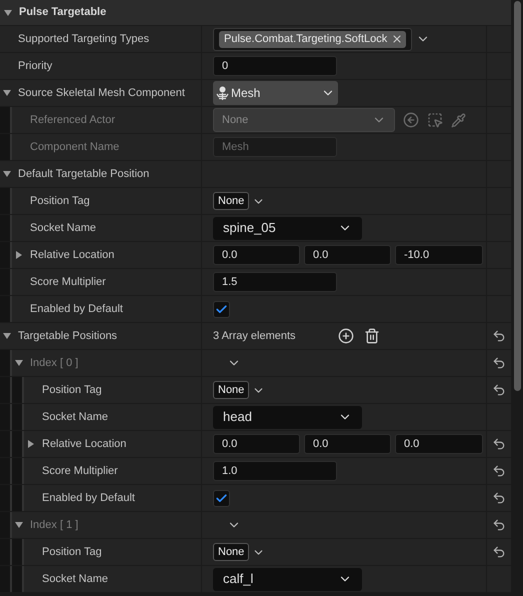 The height and width of the screenshot is (596, 523). I want to click on scrollbar-thumb, so click(517, 196).